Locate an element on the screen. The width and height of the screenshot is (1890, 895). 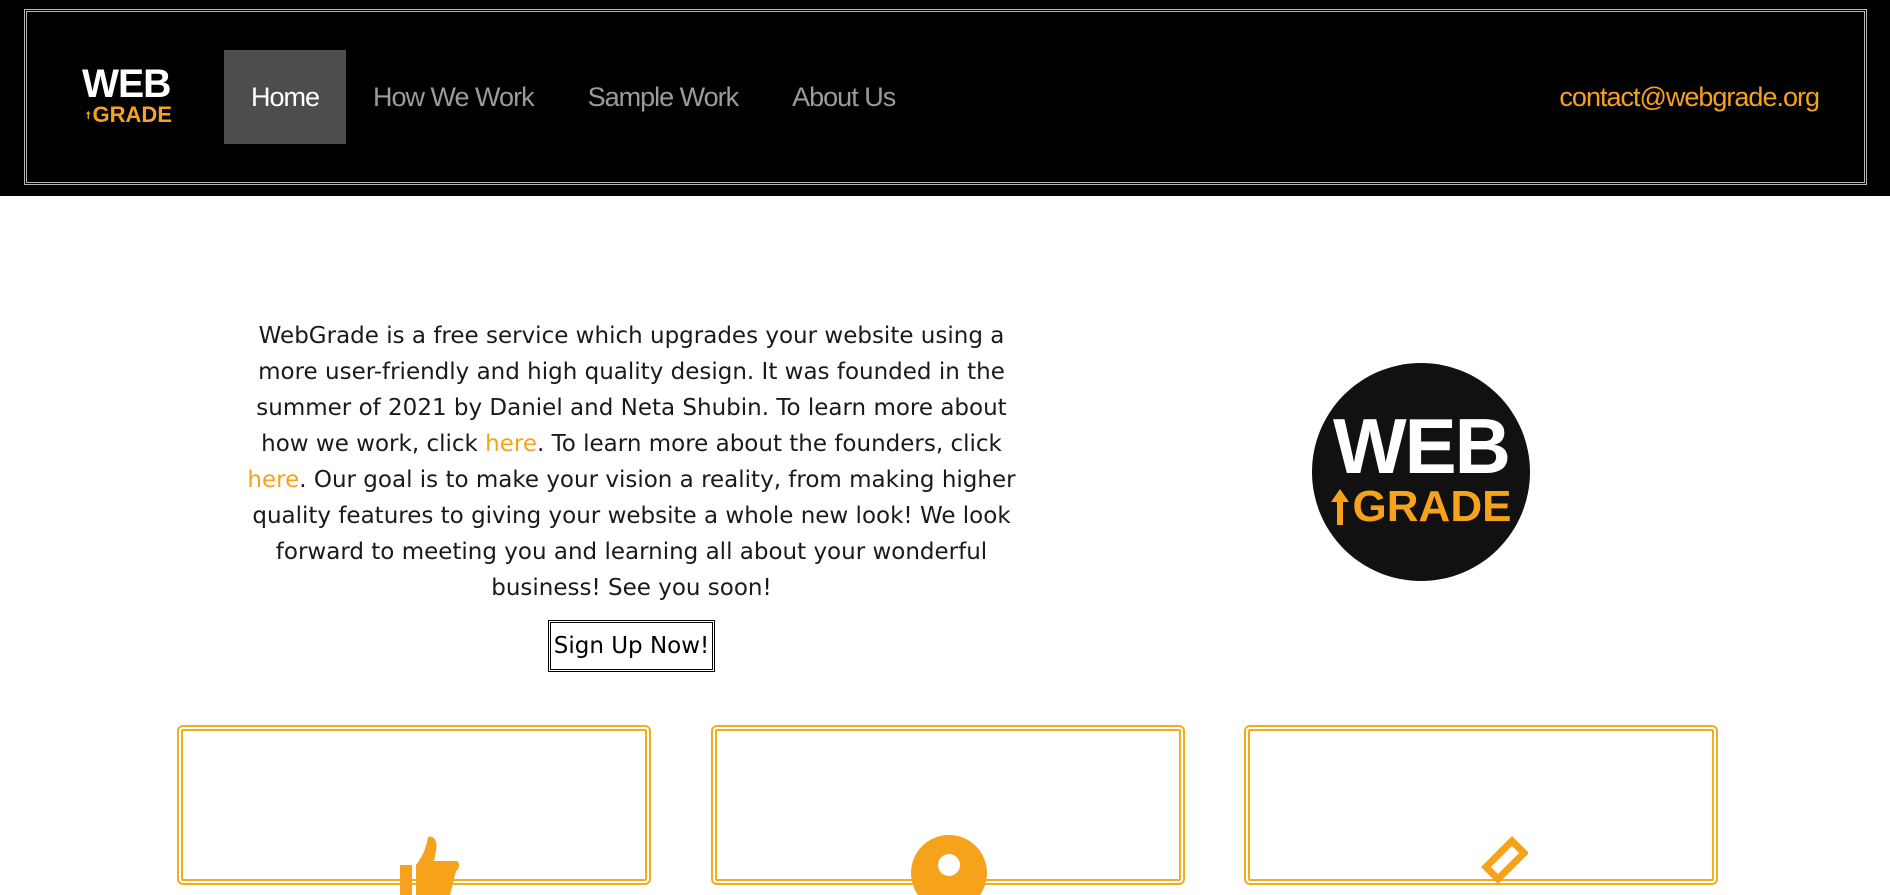
logo-grade-line: GRADE is located at coordinates (127, 115).